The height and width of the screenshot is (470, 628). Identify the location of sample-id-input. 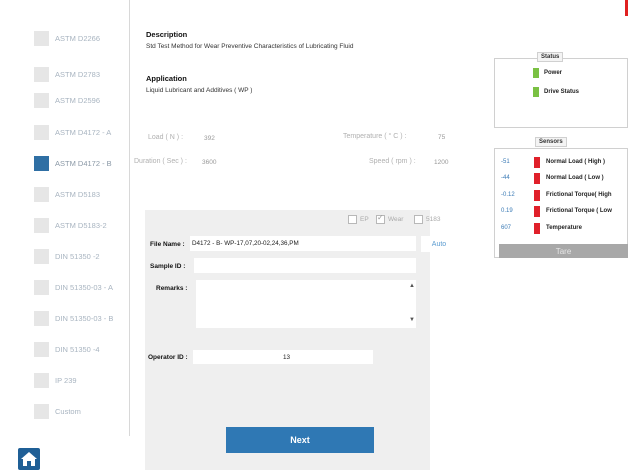
(305, 265).